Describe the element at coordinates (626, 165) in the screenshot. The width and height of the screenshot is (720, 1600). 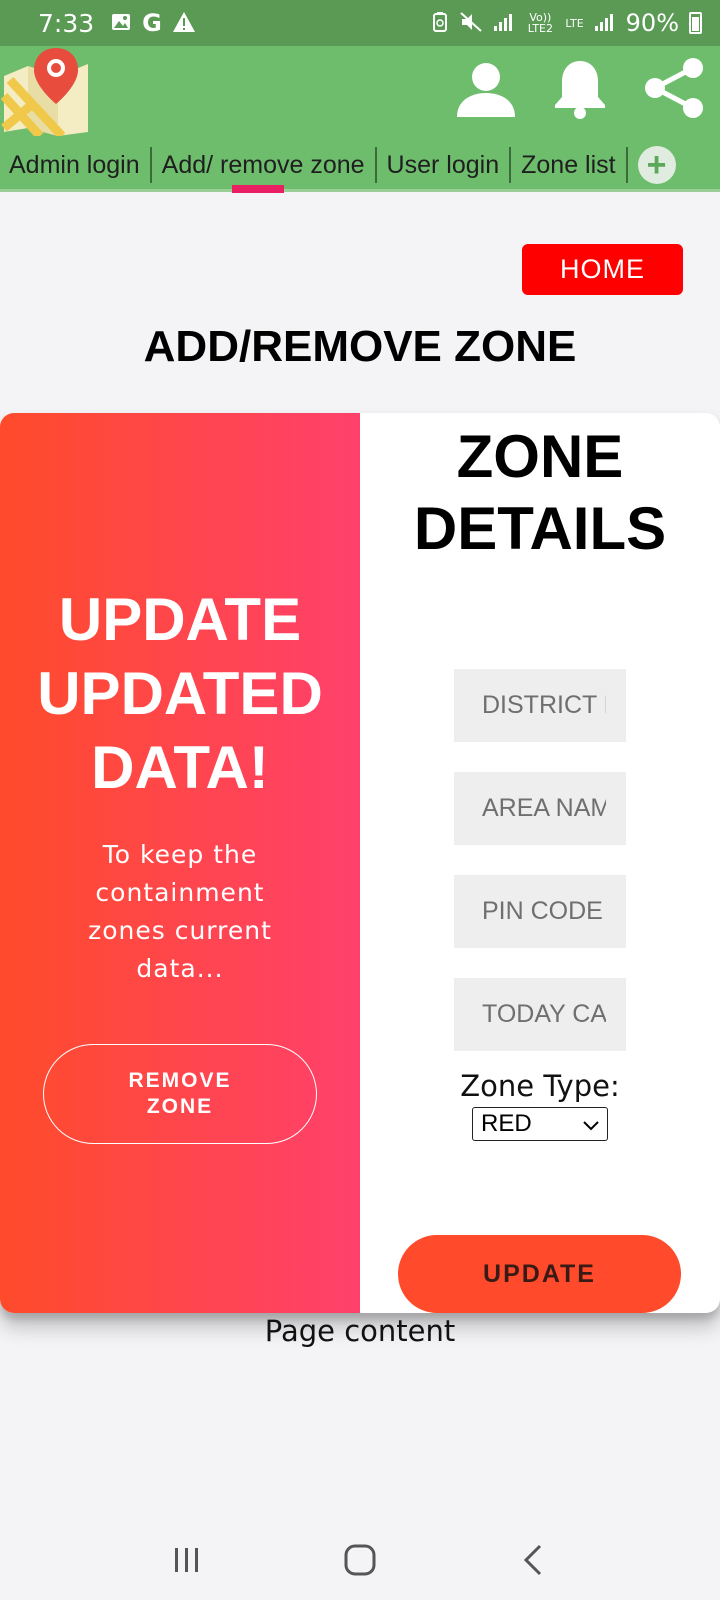
I see `tab-divider` at that location.